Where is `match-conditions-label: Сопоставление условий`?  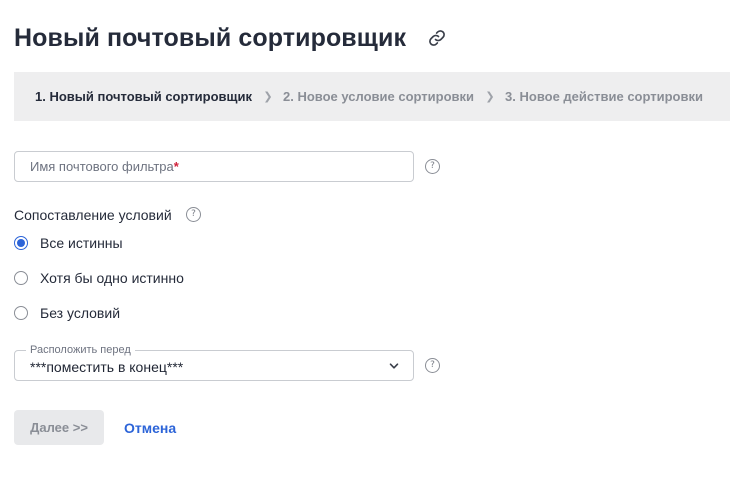
match-conditions-label: Сопоставление условий is located at coordinates (93, 215).